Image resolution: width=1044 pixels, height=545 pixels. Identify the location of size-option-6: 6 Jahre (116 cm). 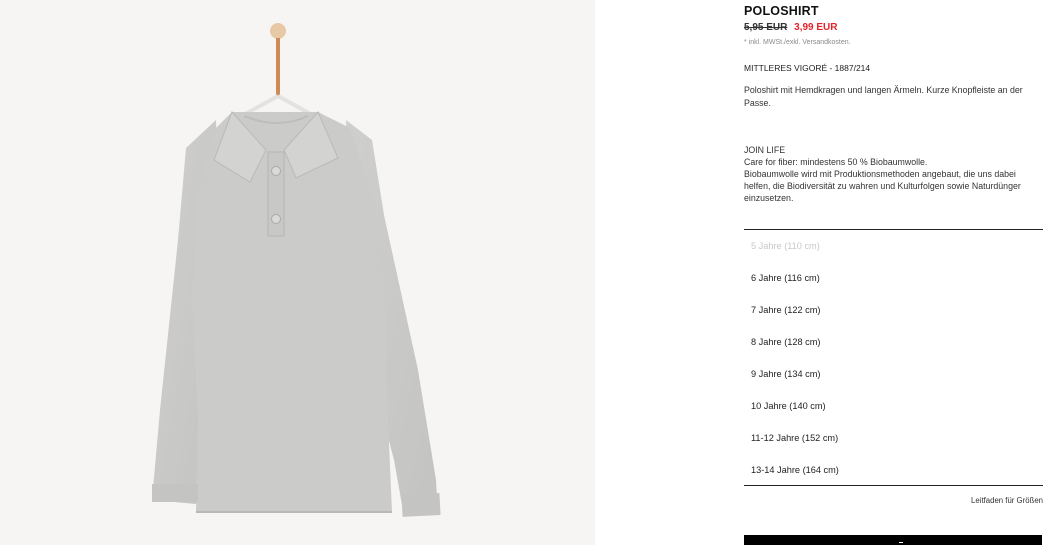
(893, 278).